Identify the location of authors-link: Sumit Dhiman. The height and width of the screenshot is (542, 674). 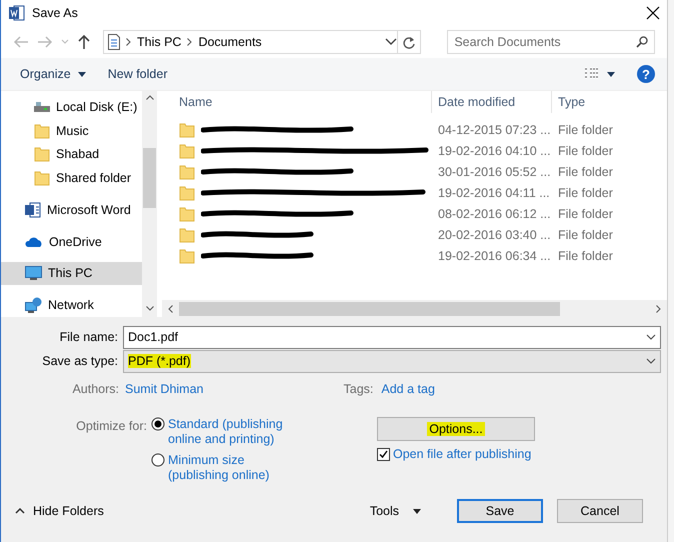
(164, 389).